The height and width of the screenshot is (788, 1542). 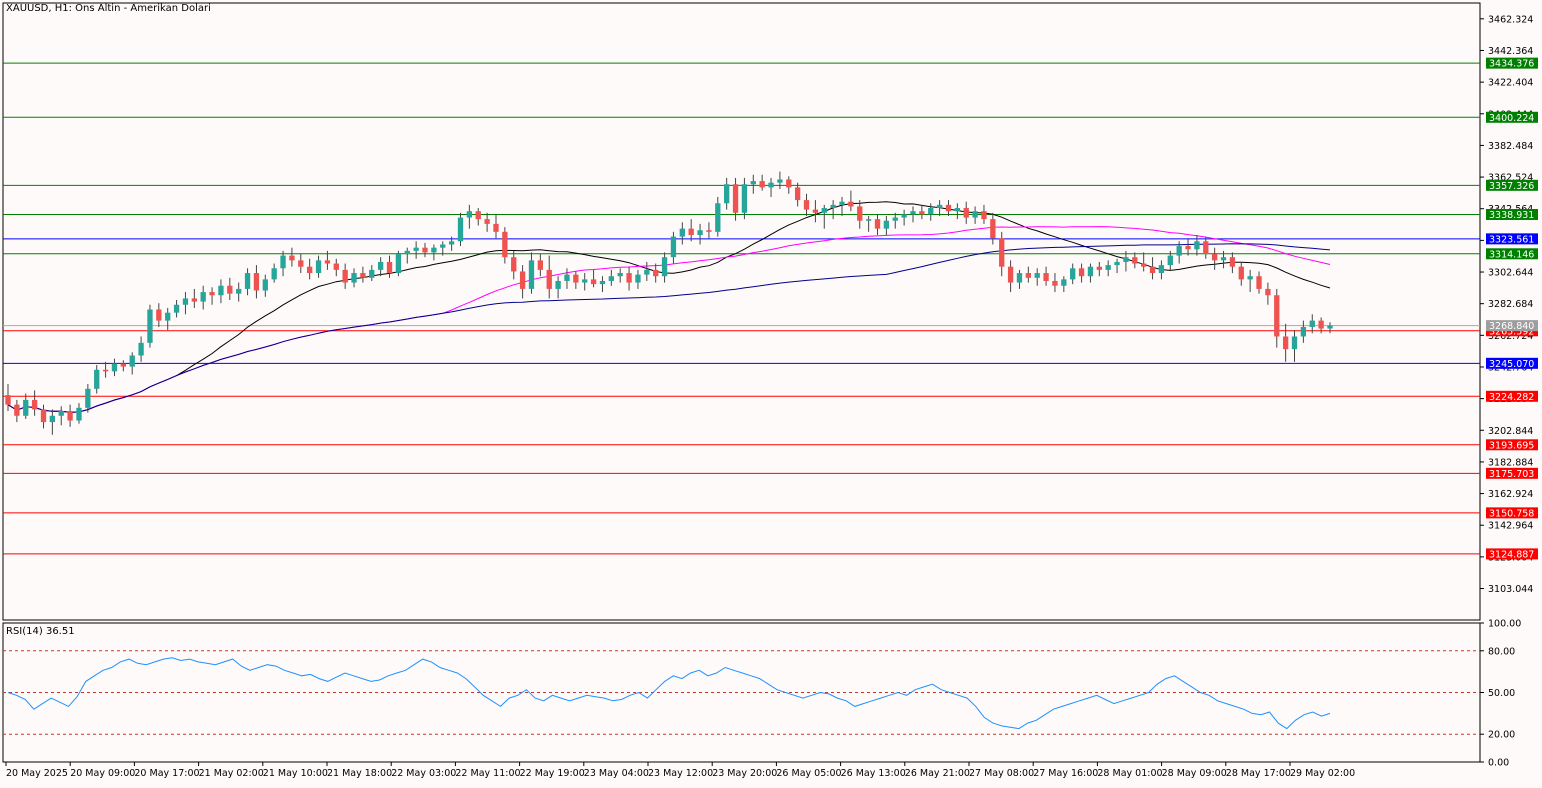 What do you see at coordinates (1322, 773) in the screenshot?
I see `time-tick-label: 29 May 02:00` at bounding box center [1322, 773].